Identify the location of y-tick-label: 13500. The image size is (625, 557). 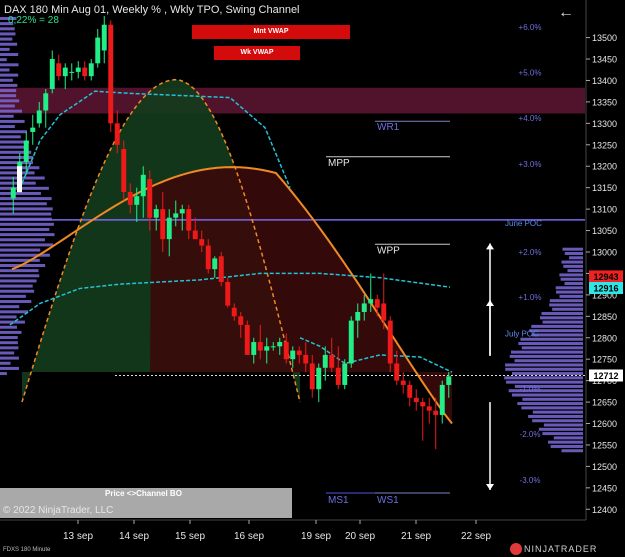
(604, 38).